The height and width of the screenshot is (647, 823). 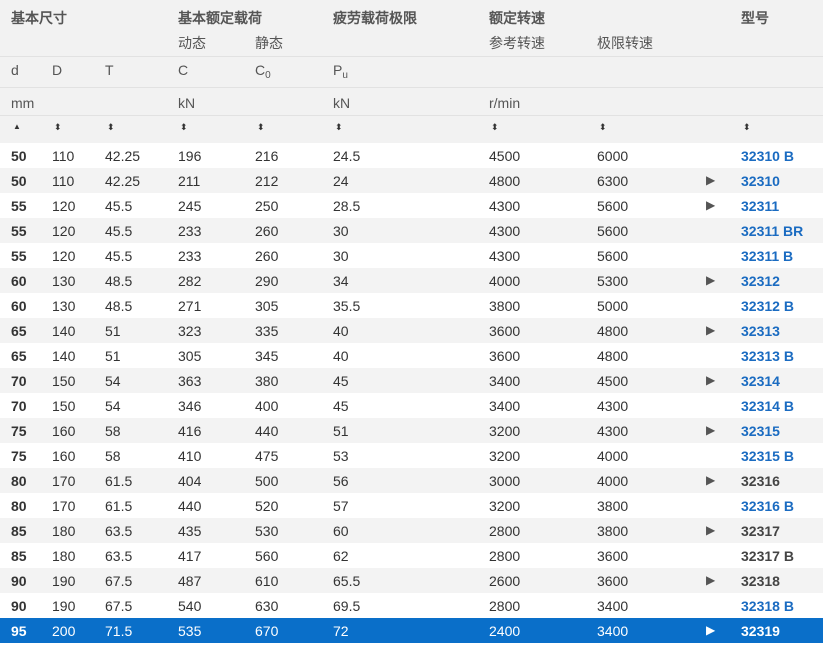 I want to click on cell-D: 160, so click(x=64, y=431).